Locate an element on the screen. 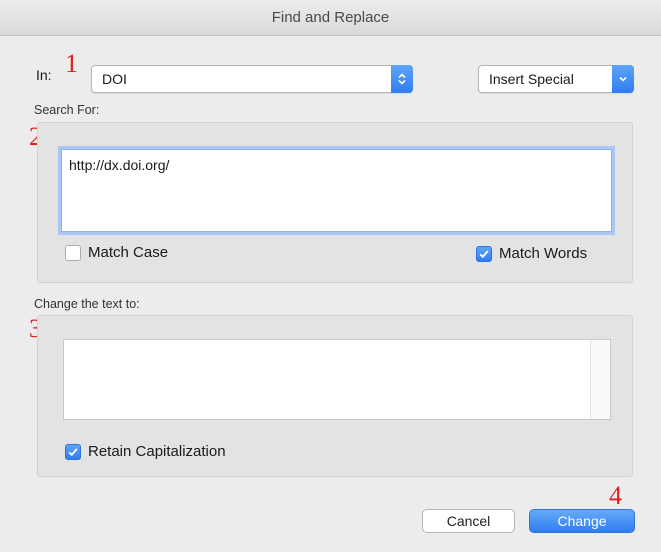 The width and height of the screenshot is (661, 552). retain-capitalization-checkbox is located at coordinates (73, 452).